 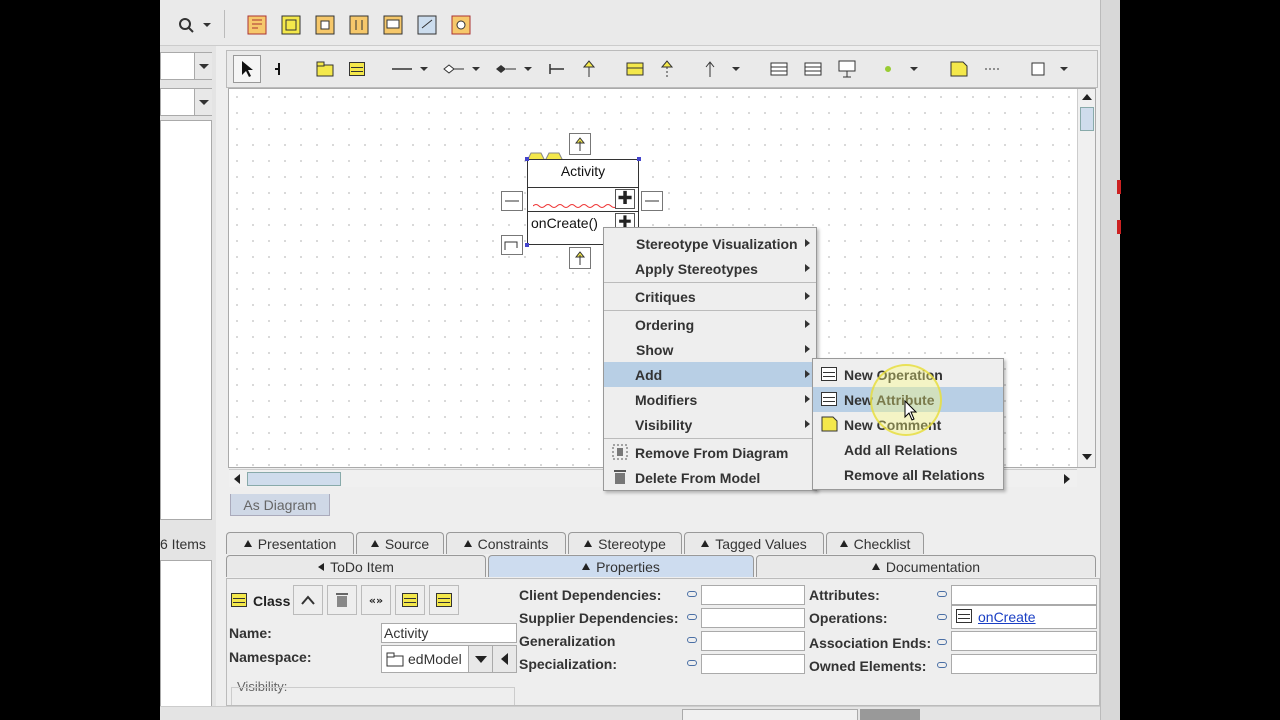 What do you see at coordinates (667, 69) in the screenshot?
I see `realization-tool-icon` at bounding box center [667, 69].